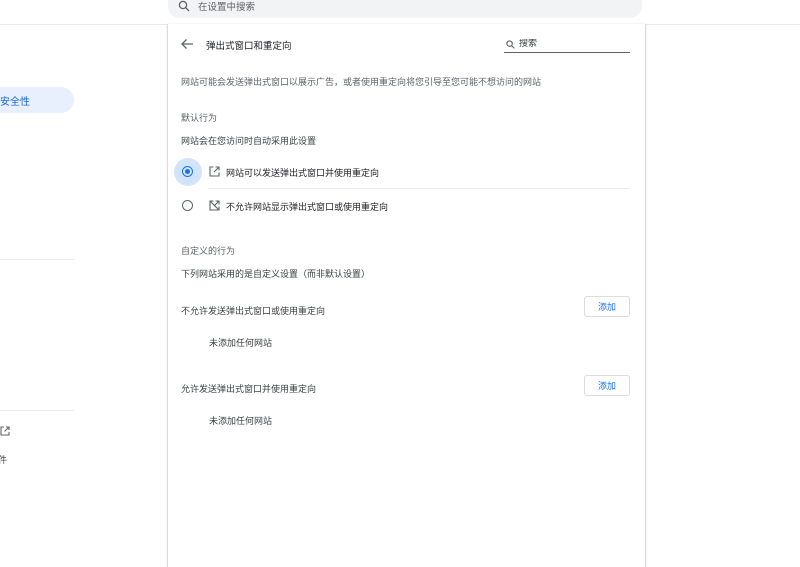  Describe the element at coordinates (607, 385) in the screenshot. I see `add-allowed-site-button: 添加` at that location.